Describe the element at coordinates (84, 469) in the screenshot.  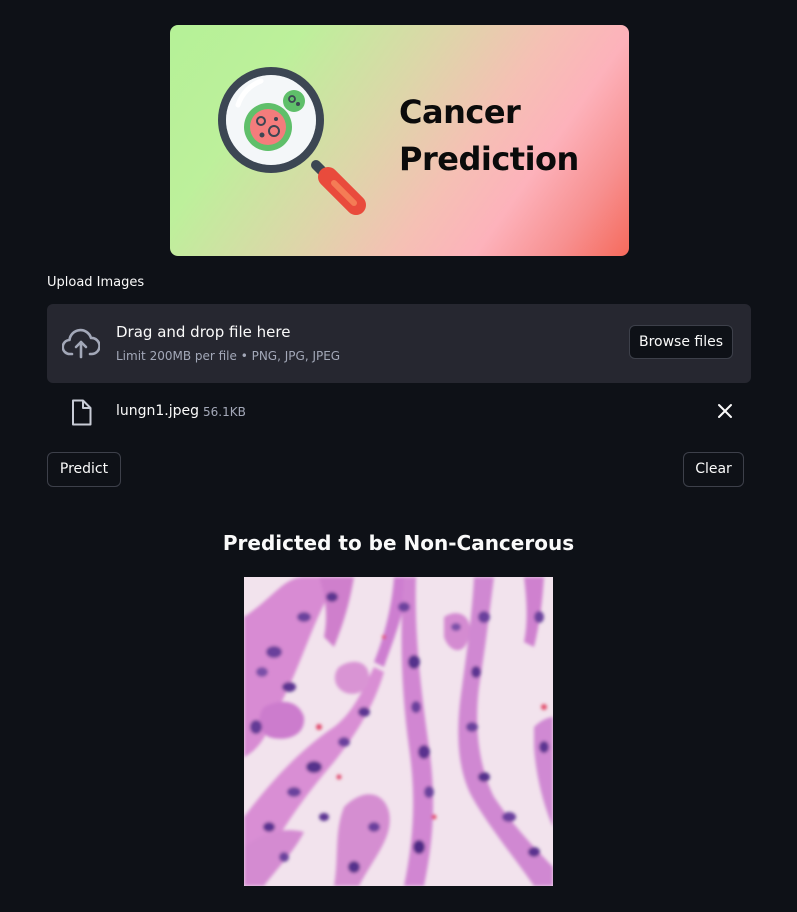
I see `predict-button: Predict` at that location.